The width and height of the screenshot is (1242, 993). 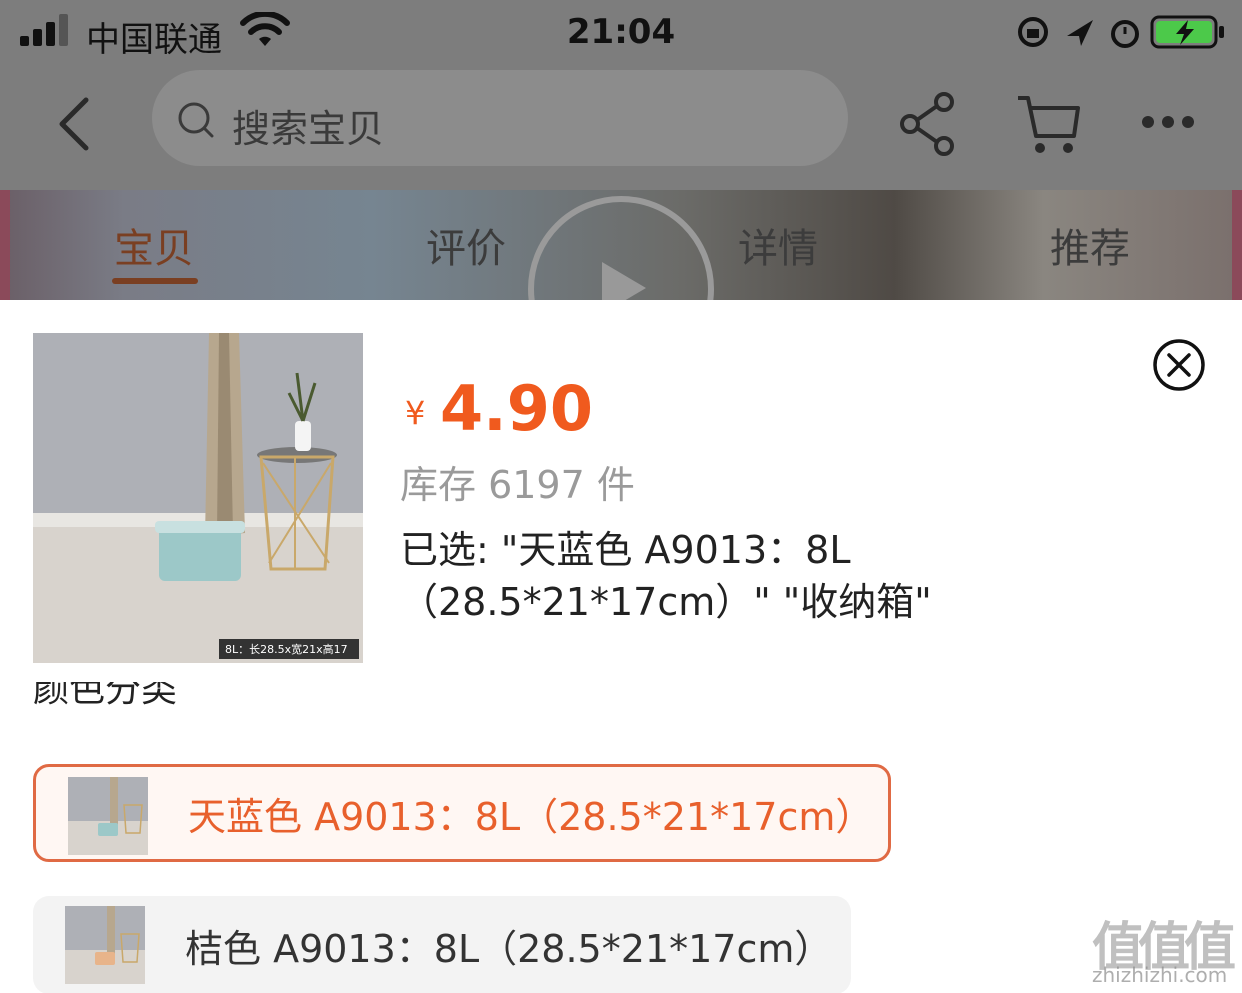 I want to click on tab-bar: 宝贝 评价 详情 推荐, so click(x=621, y=246).